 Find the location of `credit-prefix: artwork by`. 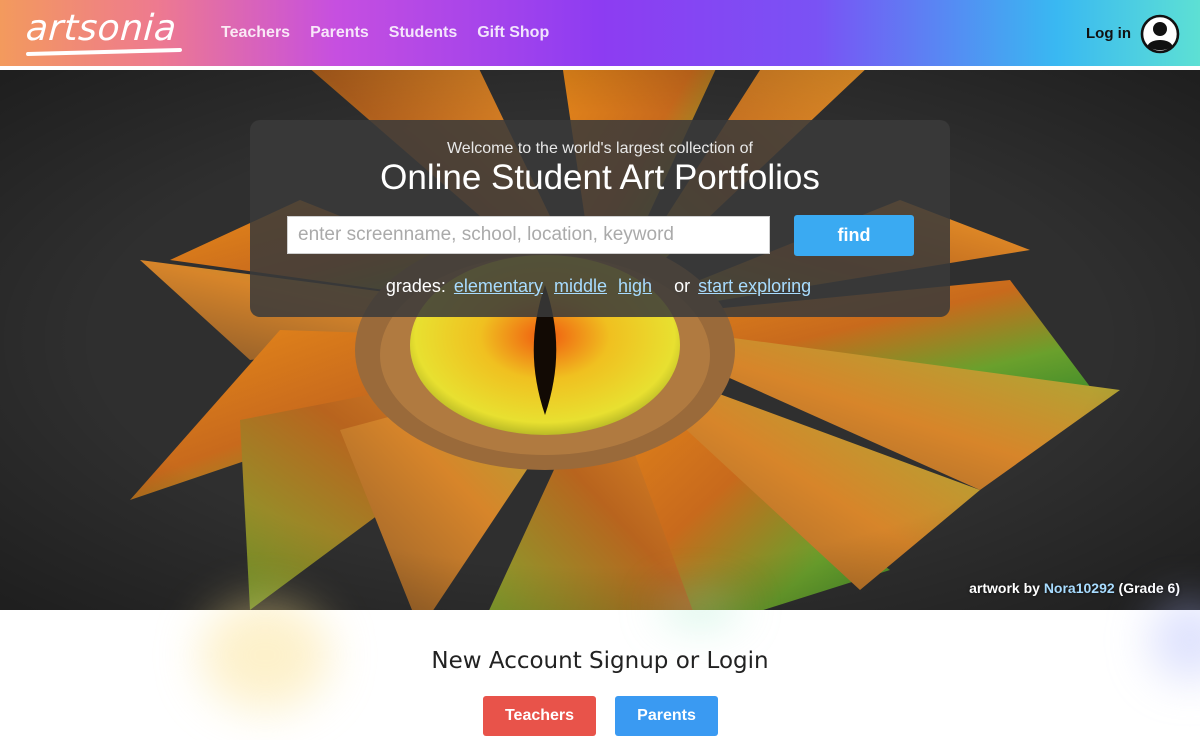

credit-prefix: artwork by is located at coordinates (1004, 588).